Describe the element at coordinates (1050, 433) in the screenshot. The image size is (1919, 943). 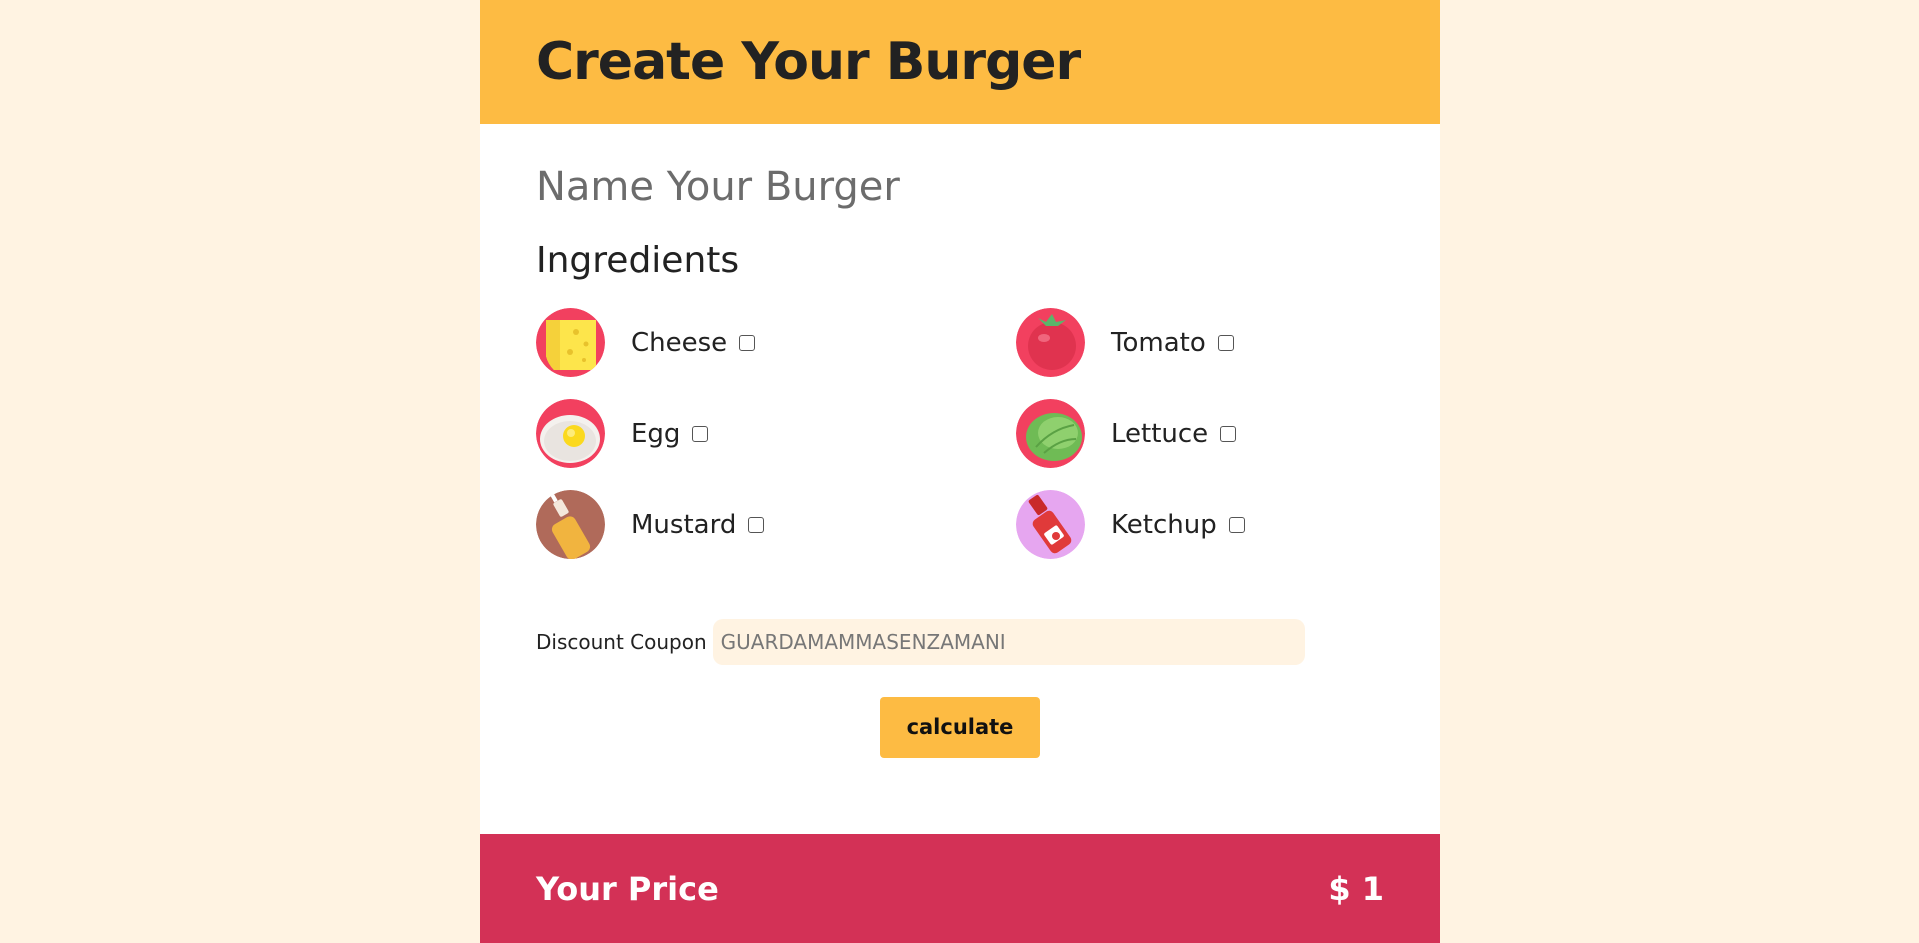
I see `lettuce-icon` at that location.